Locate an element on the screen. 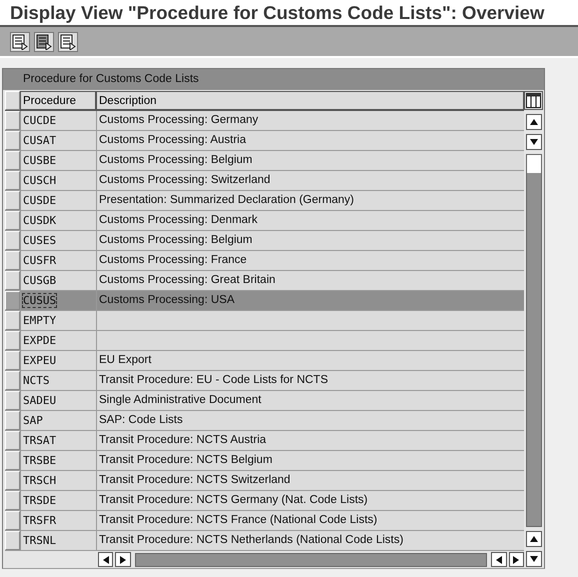  table-cell: CUSGB is located at coordinates (58, 280).